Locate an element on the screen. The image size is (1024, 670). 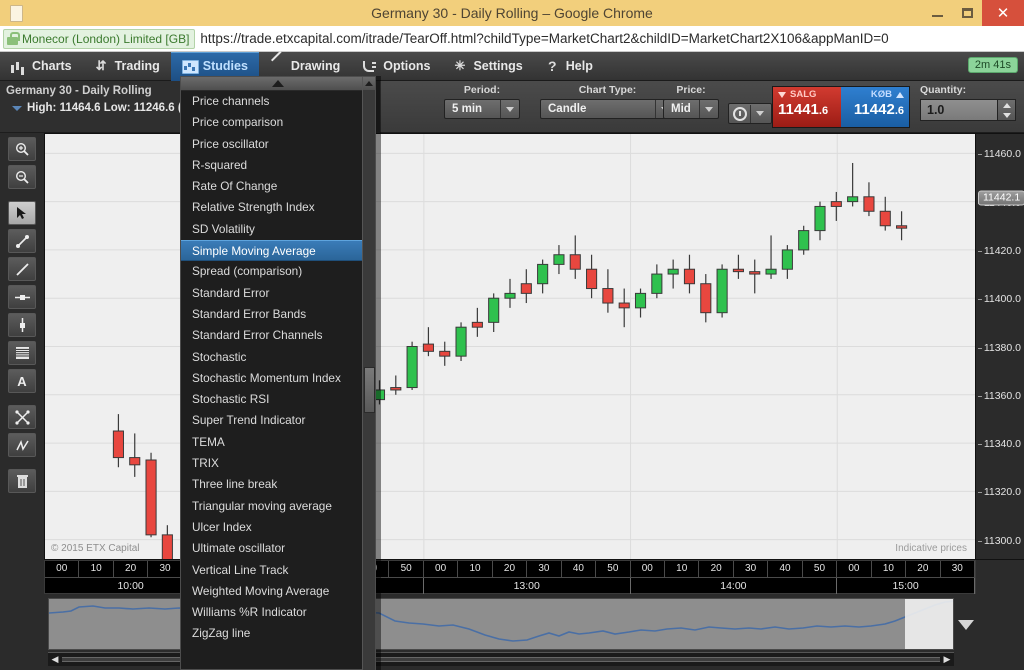
minimize-icon is located at coordinates (937, 16).